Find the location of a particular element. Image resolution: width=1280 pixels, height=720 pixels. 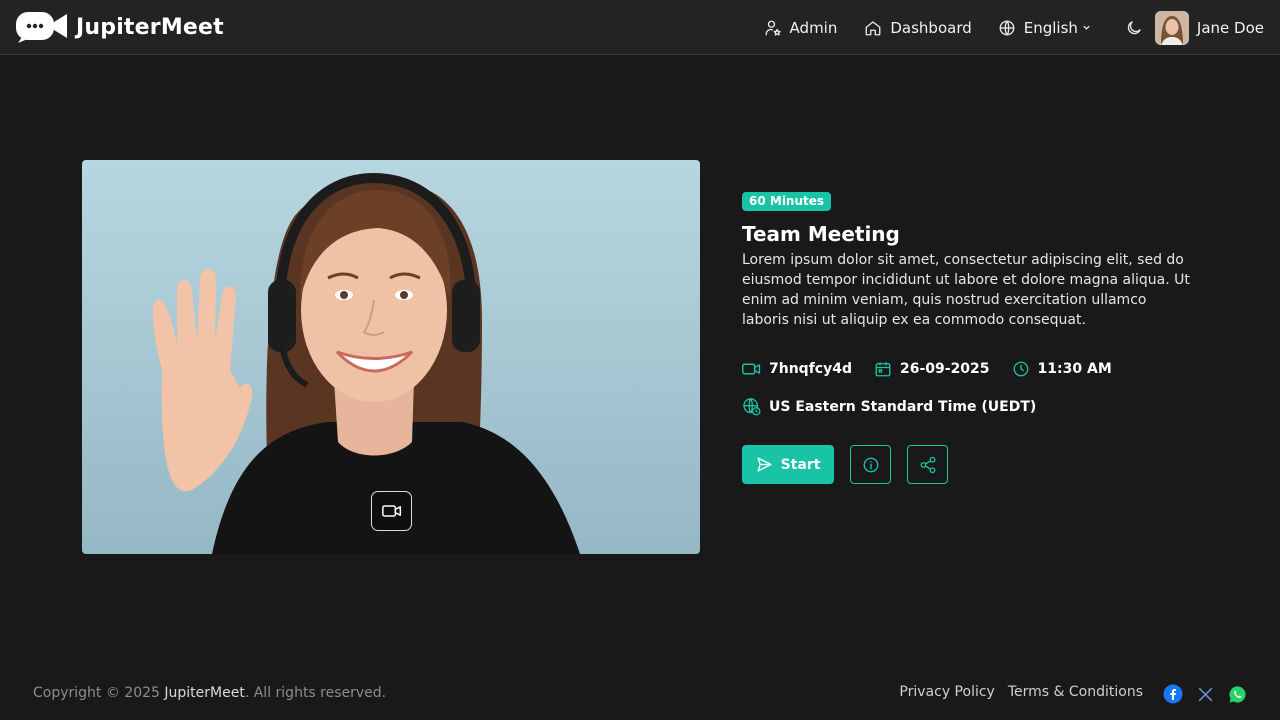

user-name: Jane Doe is located at coordinates (1230, 28).